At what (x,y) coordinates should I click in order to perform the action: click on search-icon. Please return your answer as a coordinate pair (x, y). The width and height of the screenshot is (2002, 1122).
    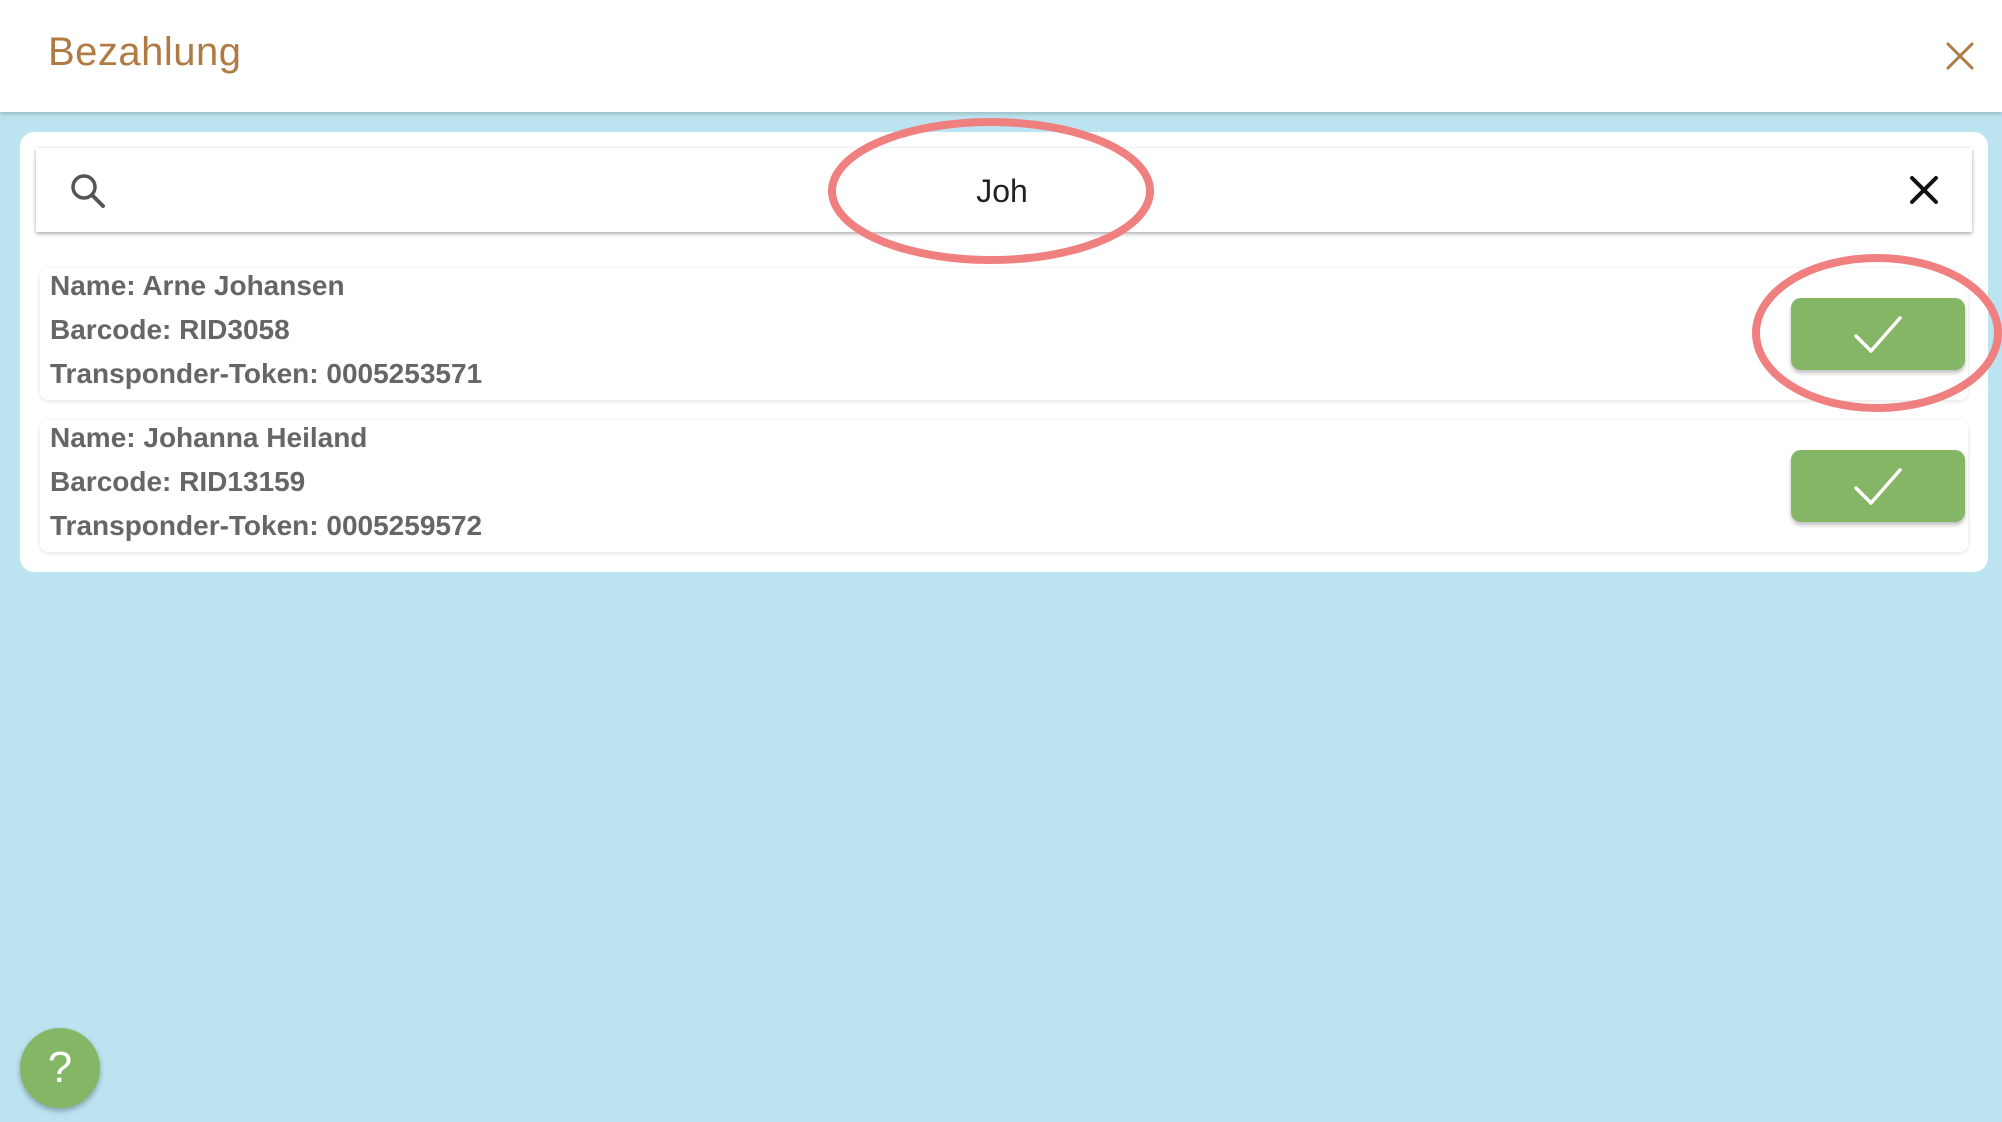
    Looking at the image, I should click on (88, 191).